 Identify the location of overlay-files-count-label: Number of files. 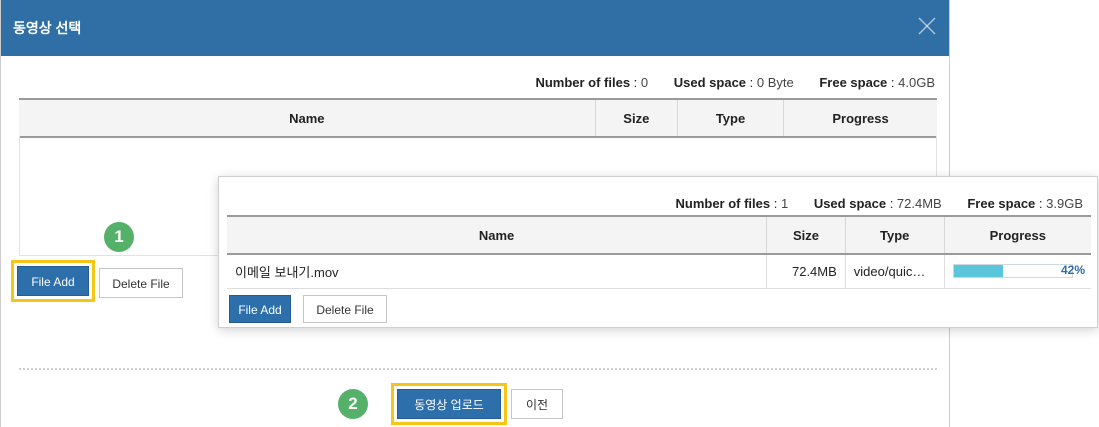
(723, 203).